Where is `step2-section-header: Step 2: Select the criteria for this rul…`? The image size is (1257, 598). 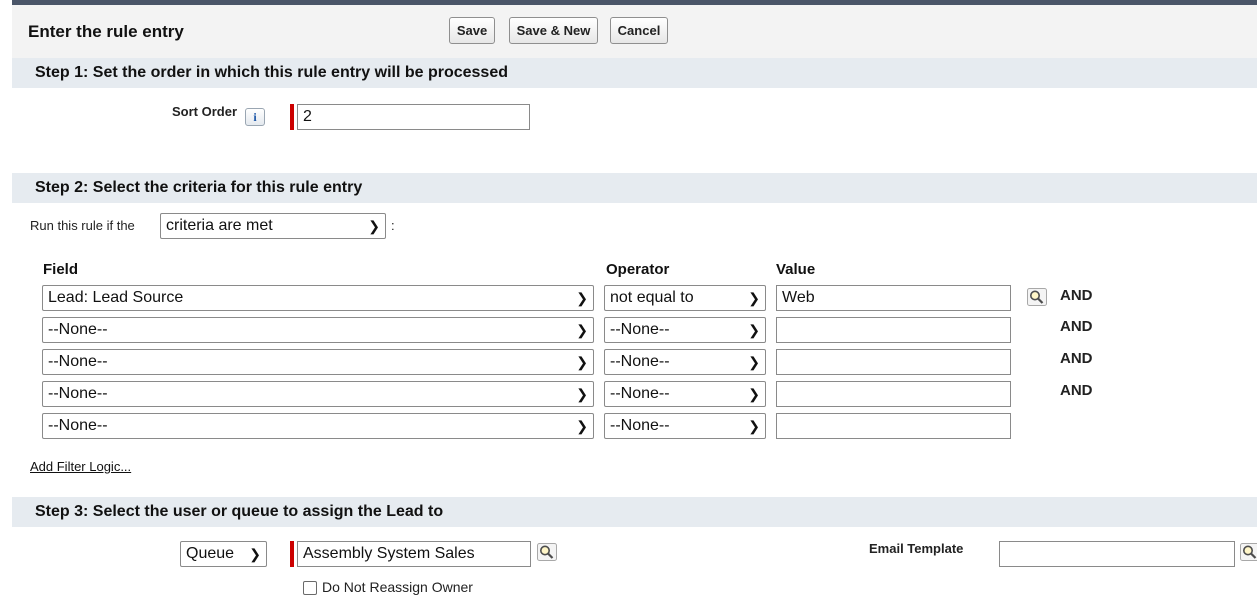 step2-section-header: Step 2: Select the criteria for this rul… is located at coordinates (634, 188).